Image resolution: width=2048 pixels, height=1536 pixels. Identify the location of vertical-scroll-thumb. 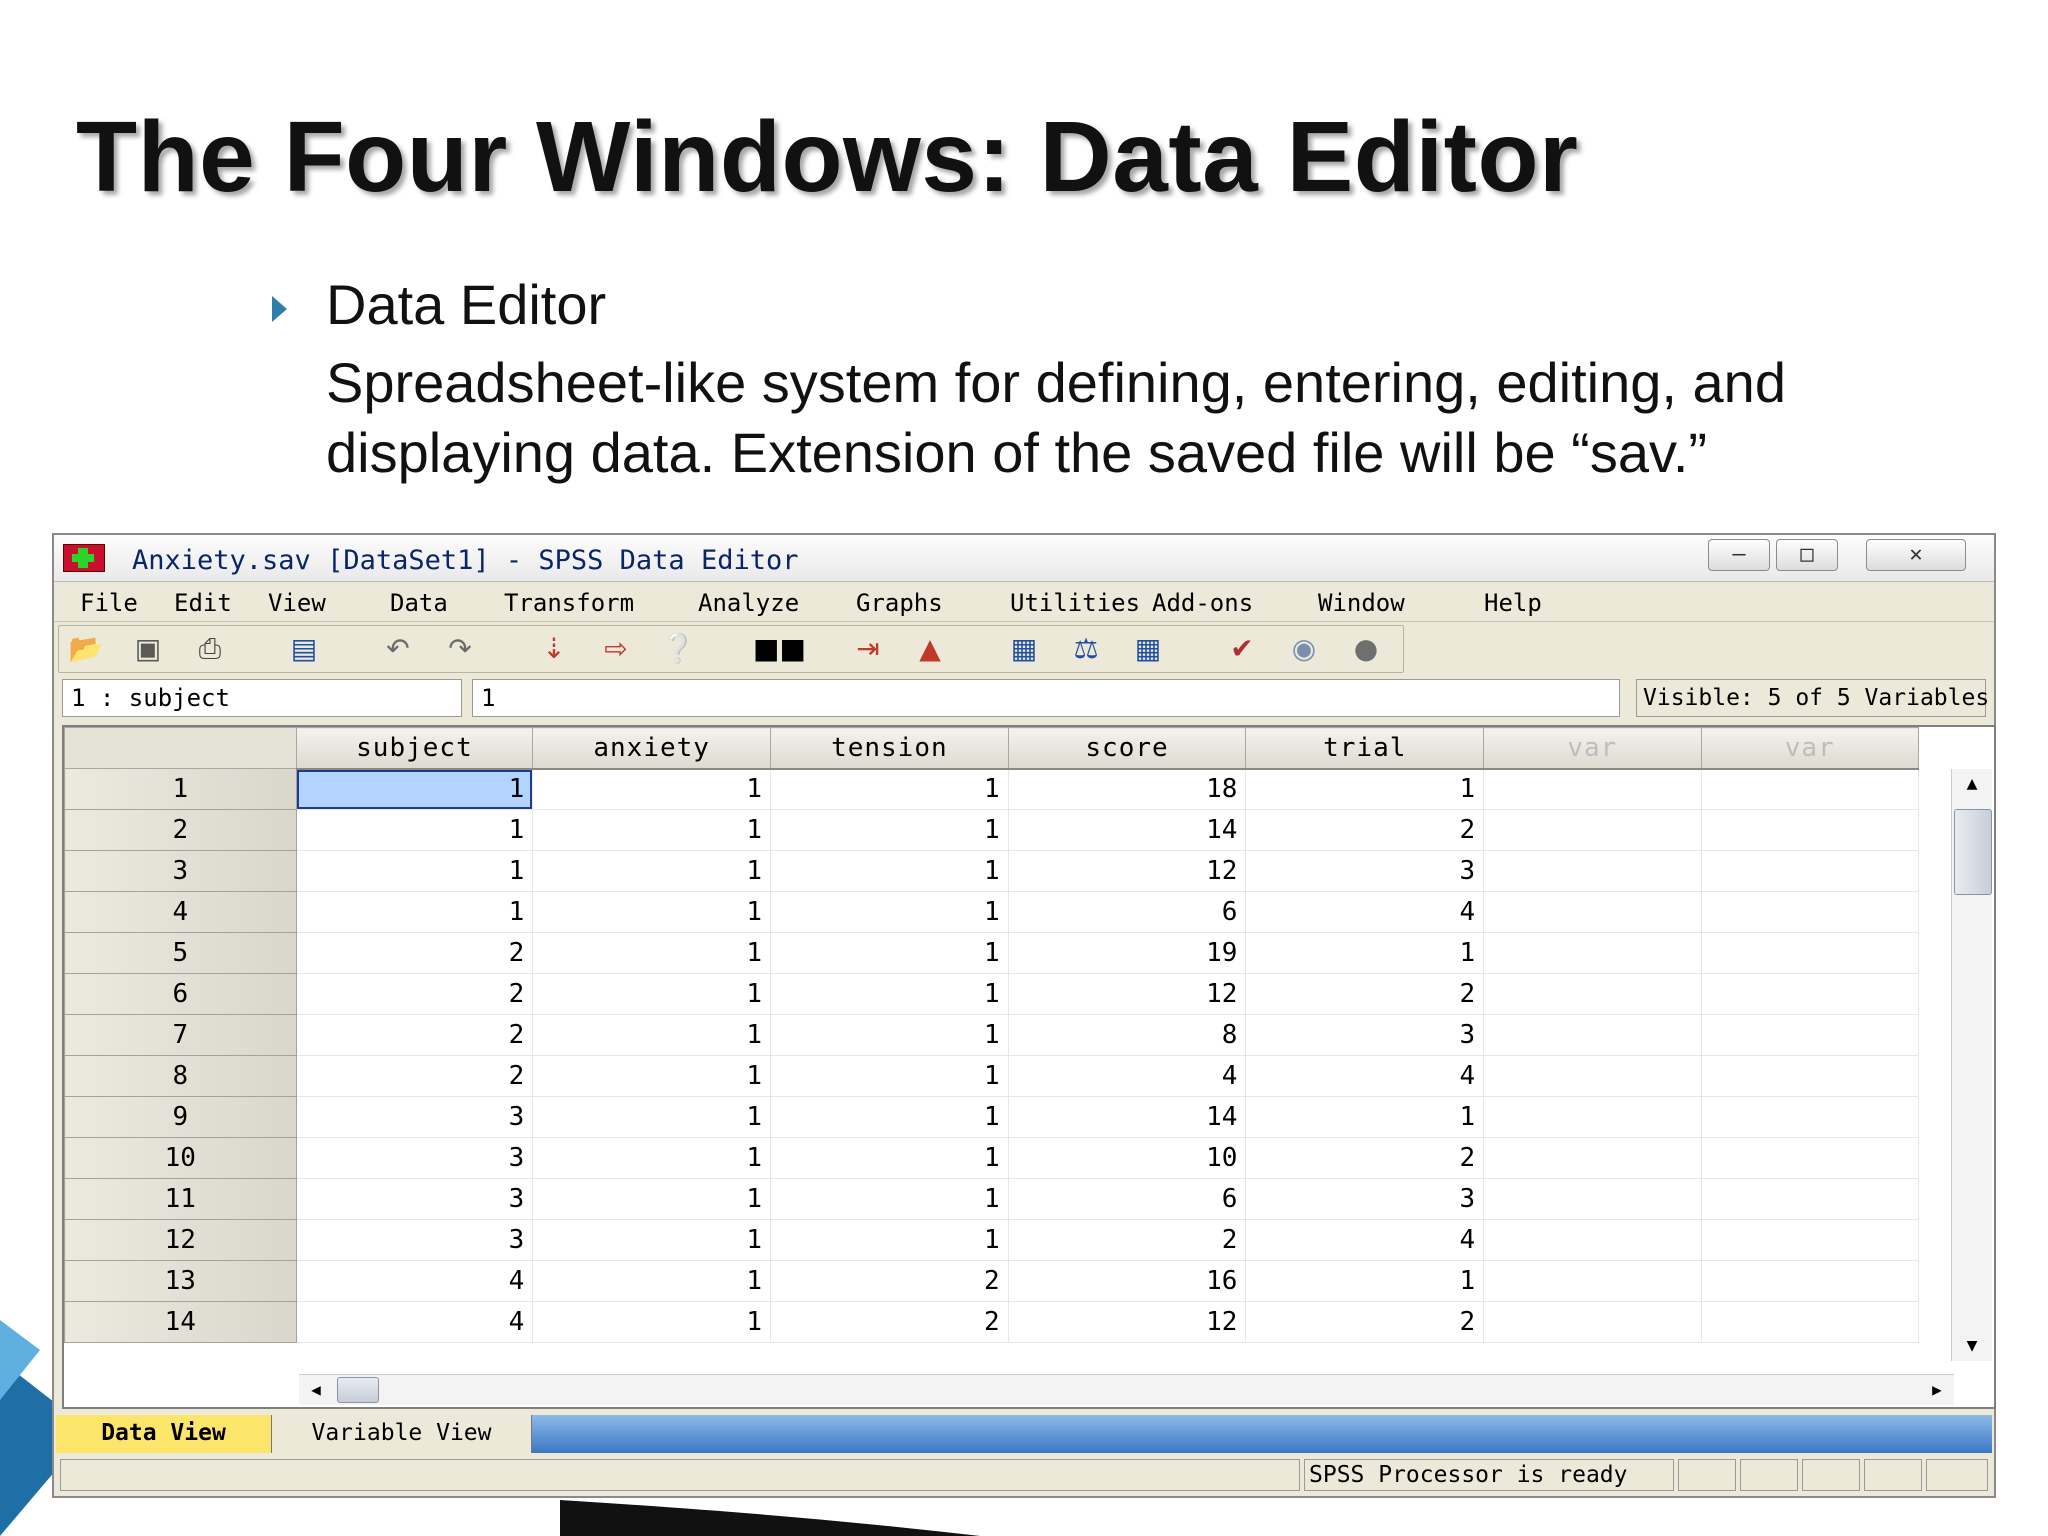
(1973, 852).